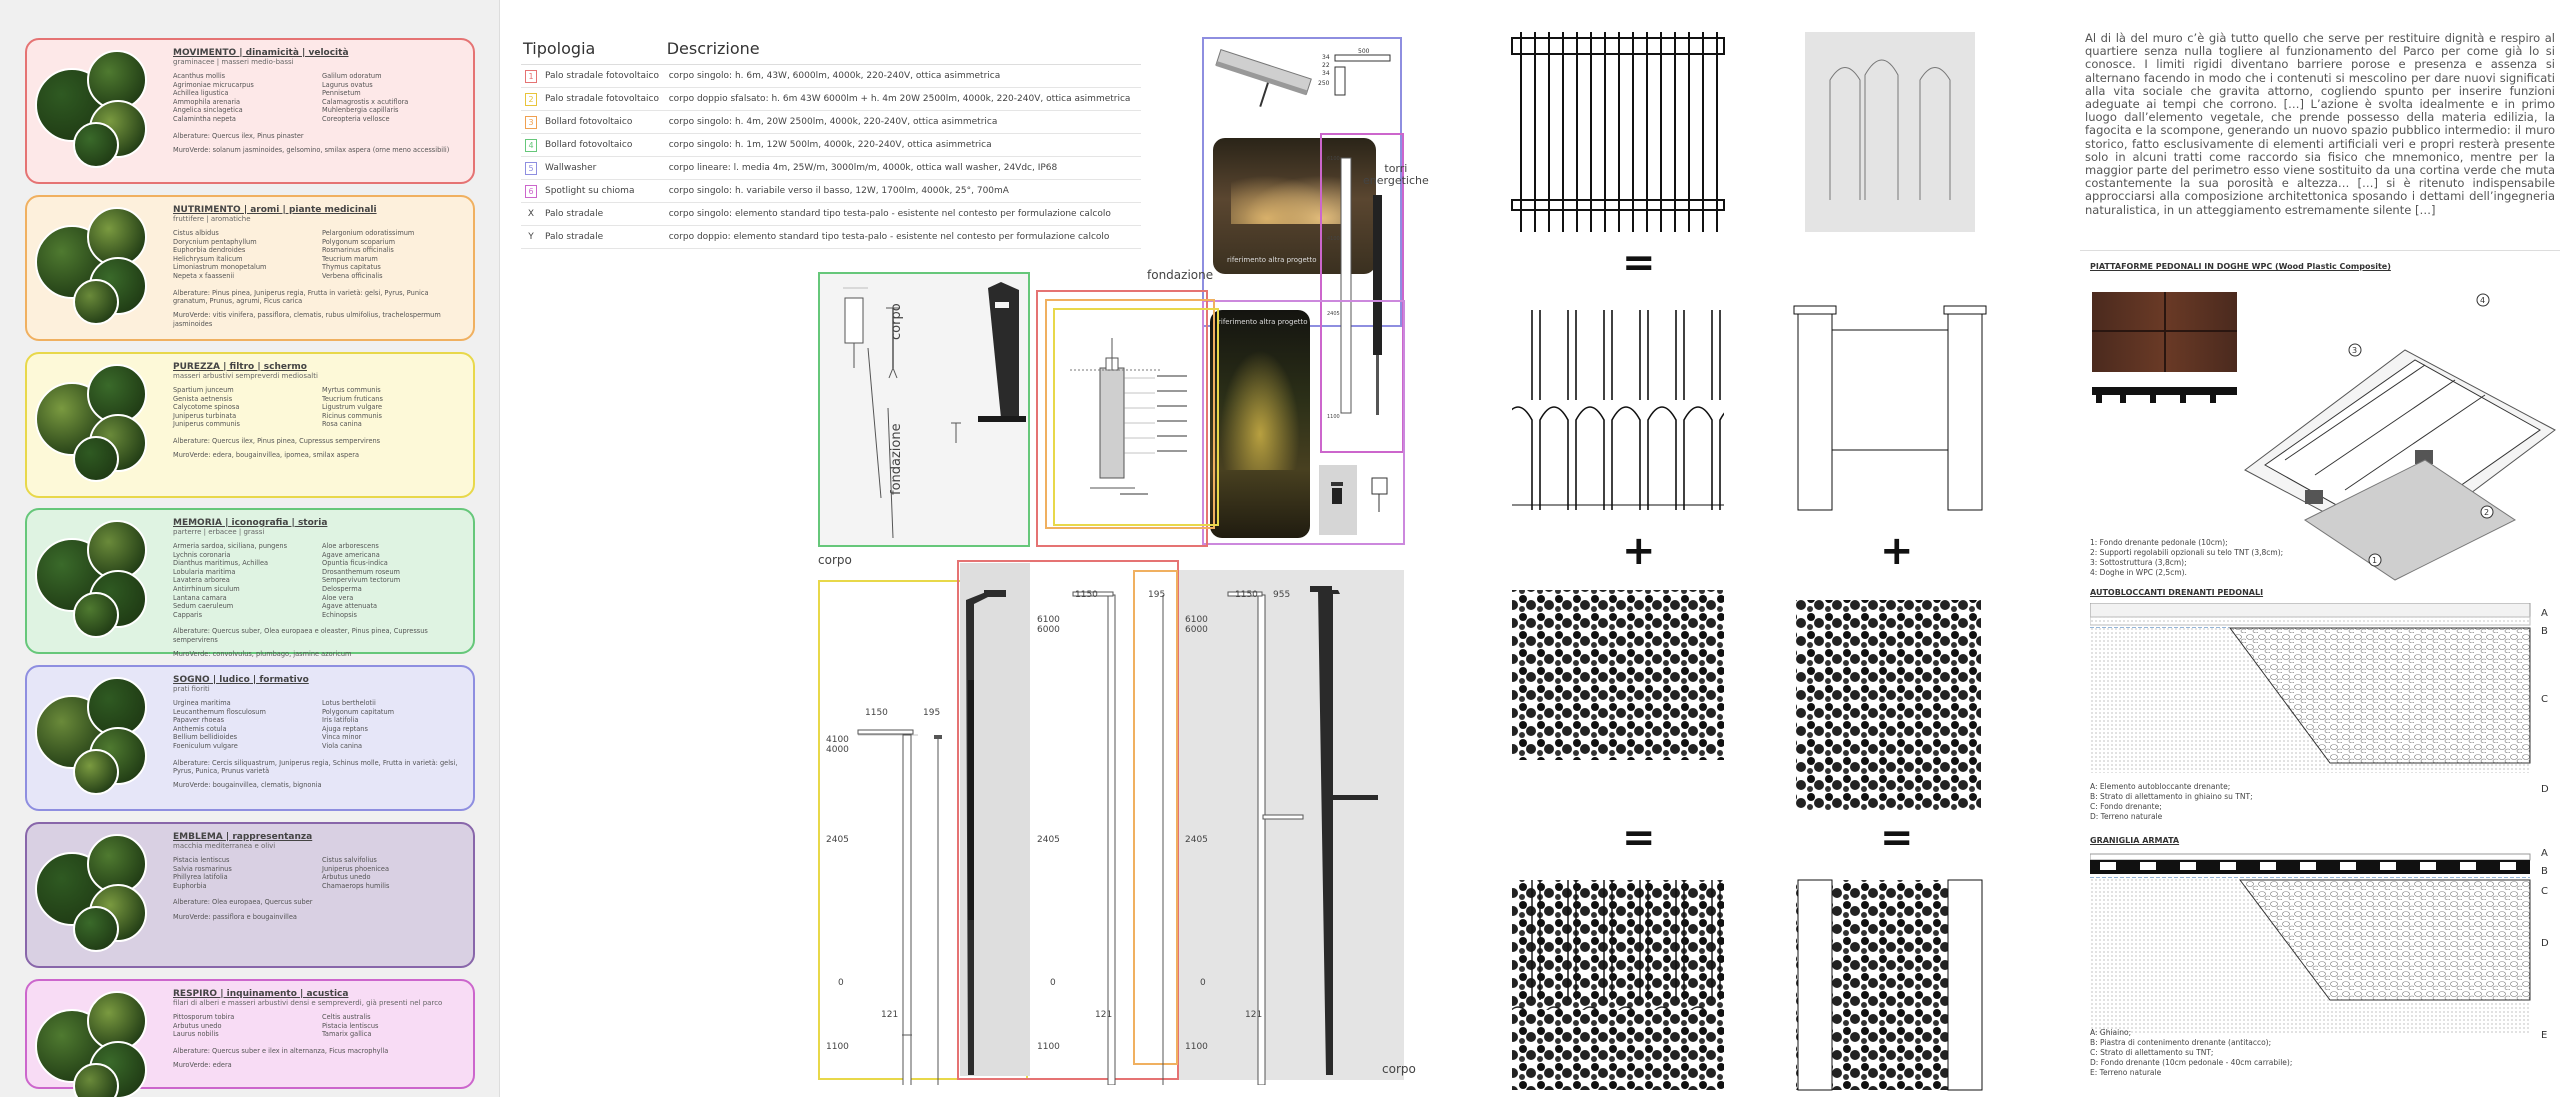 The width and height of the screenshot is (2560, 1097). Describe the element at coordinates (1618, 410) in the screenshot. I see `arched-bars` at that location.